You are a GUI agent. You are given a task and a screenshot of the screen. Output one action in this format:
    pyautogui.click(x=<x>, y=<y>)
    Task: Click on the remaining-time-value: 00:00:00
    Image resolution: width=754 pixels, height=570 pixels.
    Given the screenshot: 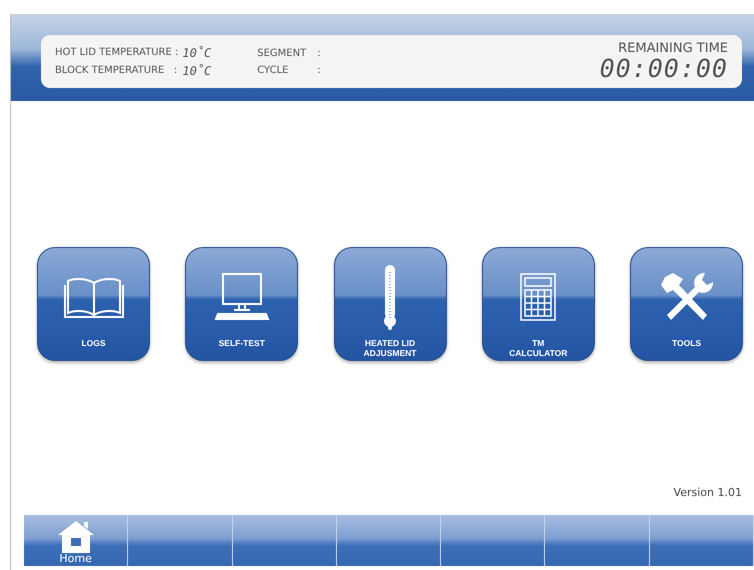 What is the action you would take?
    pyautogui.click(x=664, y=69)
    